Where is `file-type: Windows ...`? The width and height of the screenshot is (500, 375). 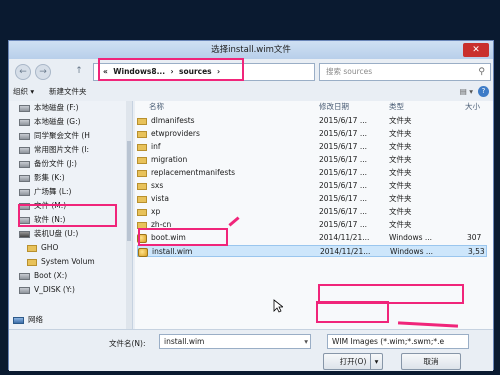
file-type: Windows ... is located at coordinates (411, 237).